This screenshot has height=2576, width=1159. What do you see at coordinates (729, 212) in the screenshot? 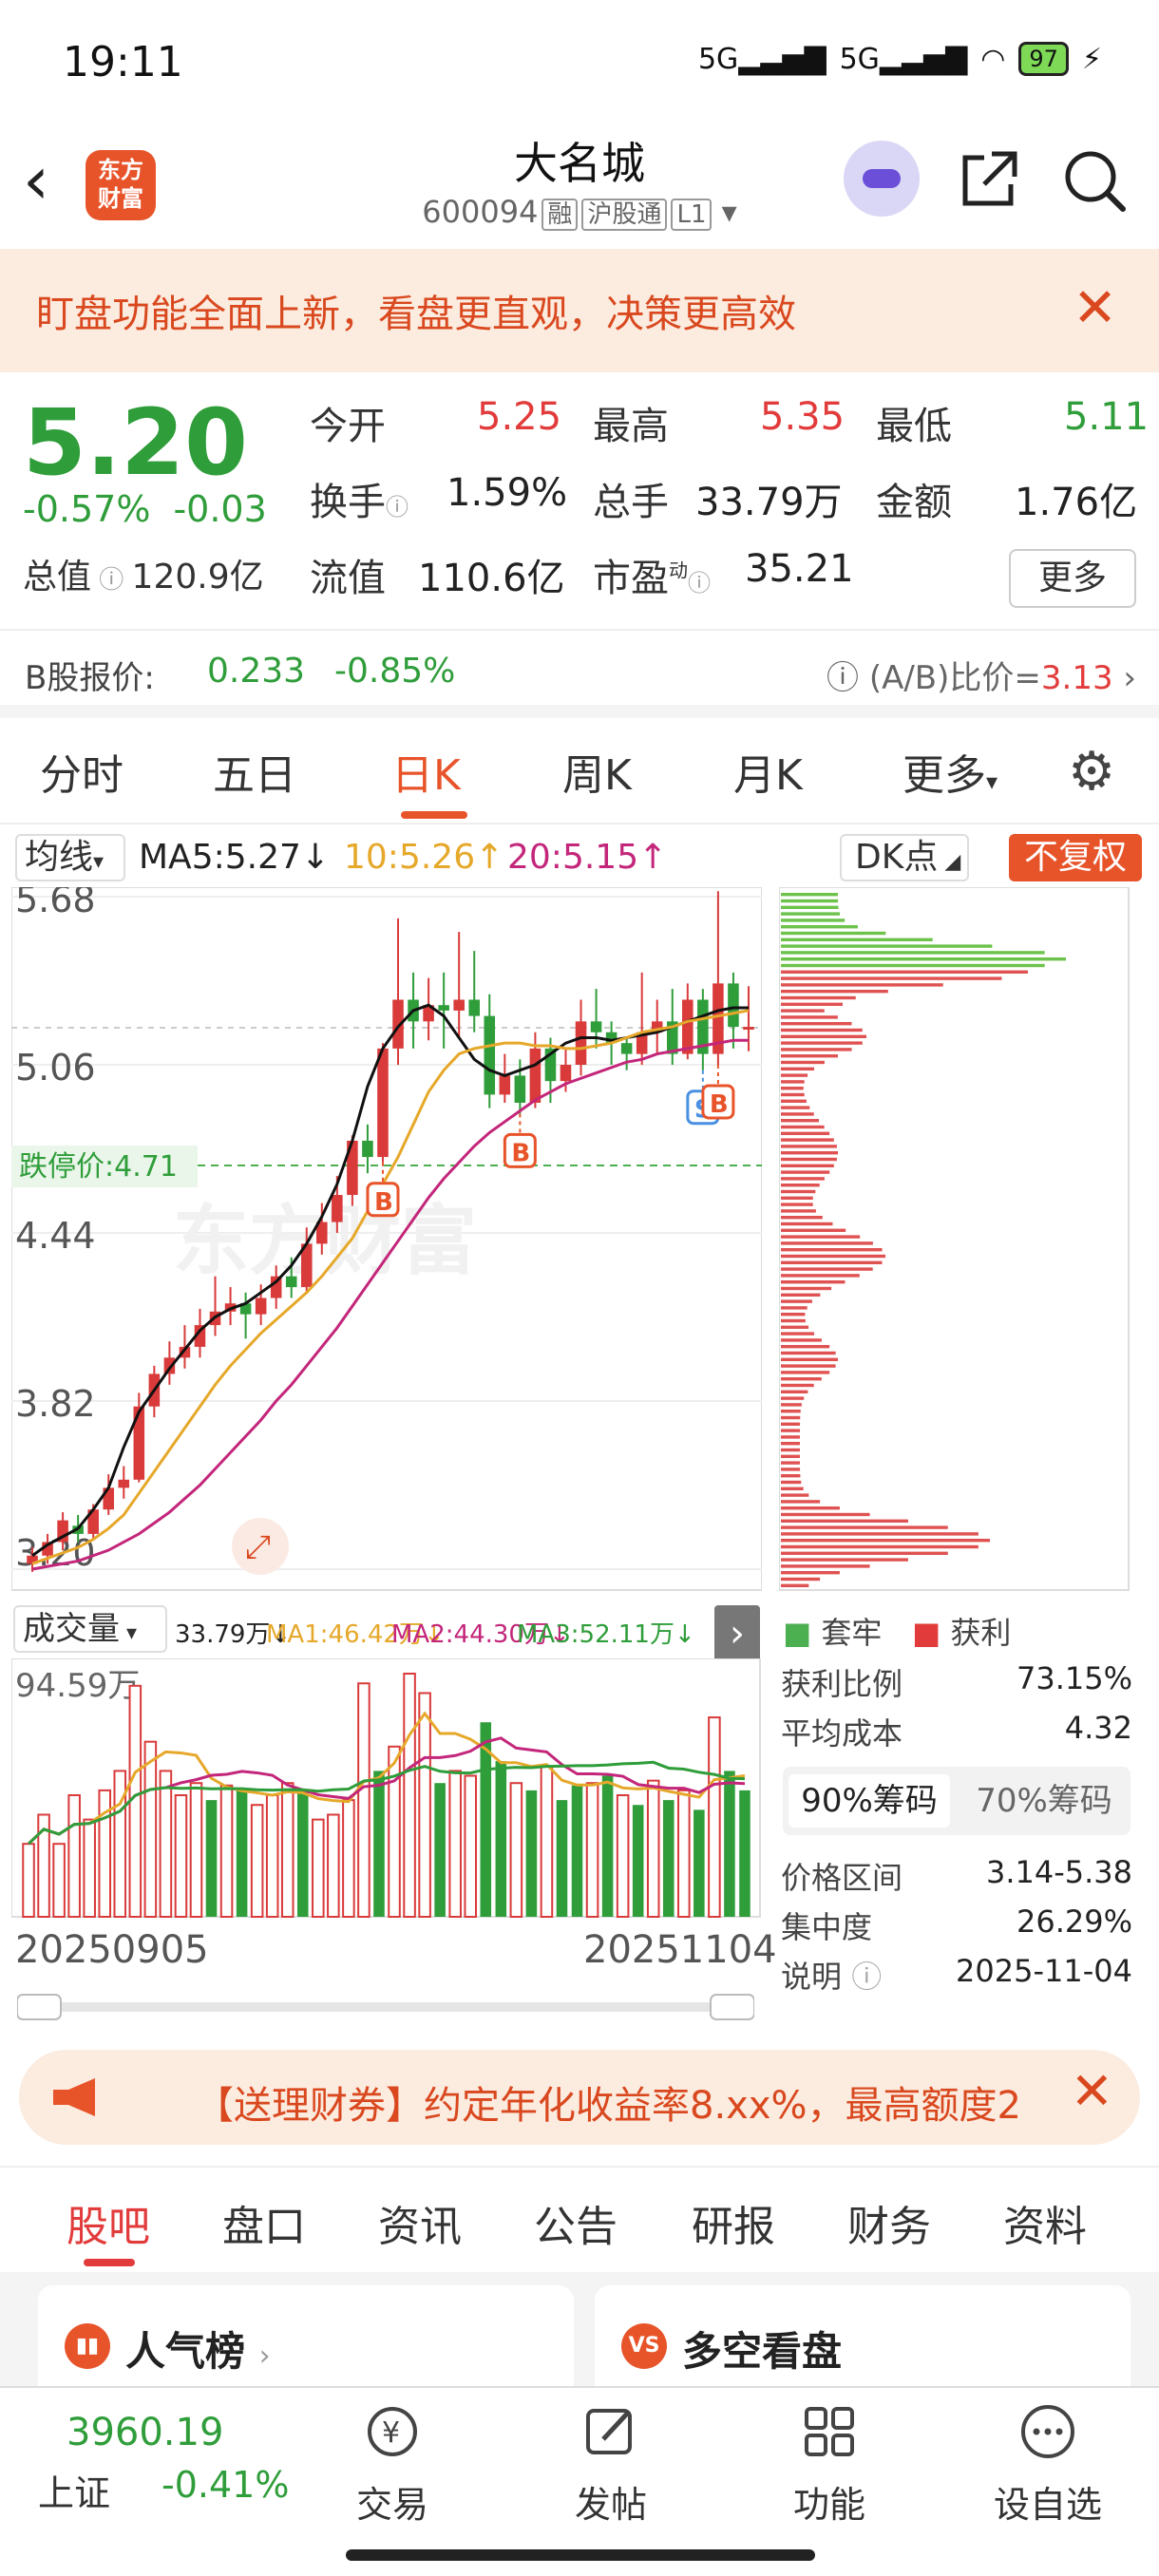
I see `dropdown-icon: ▾` at bounding box center [729, 212].